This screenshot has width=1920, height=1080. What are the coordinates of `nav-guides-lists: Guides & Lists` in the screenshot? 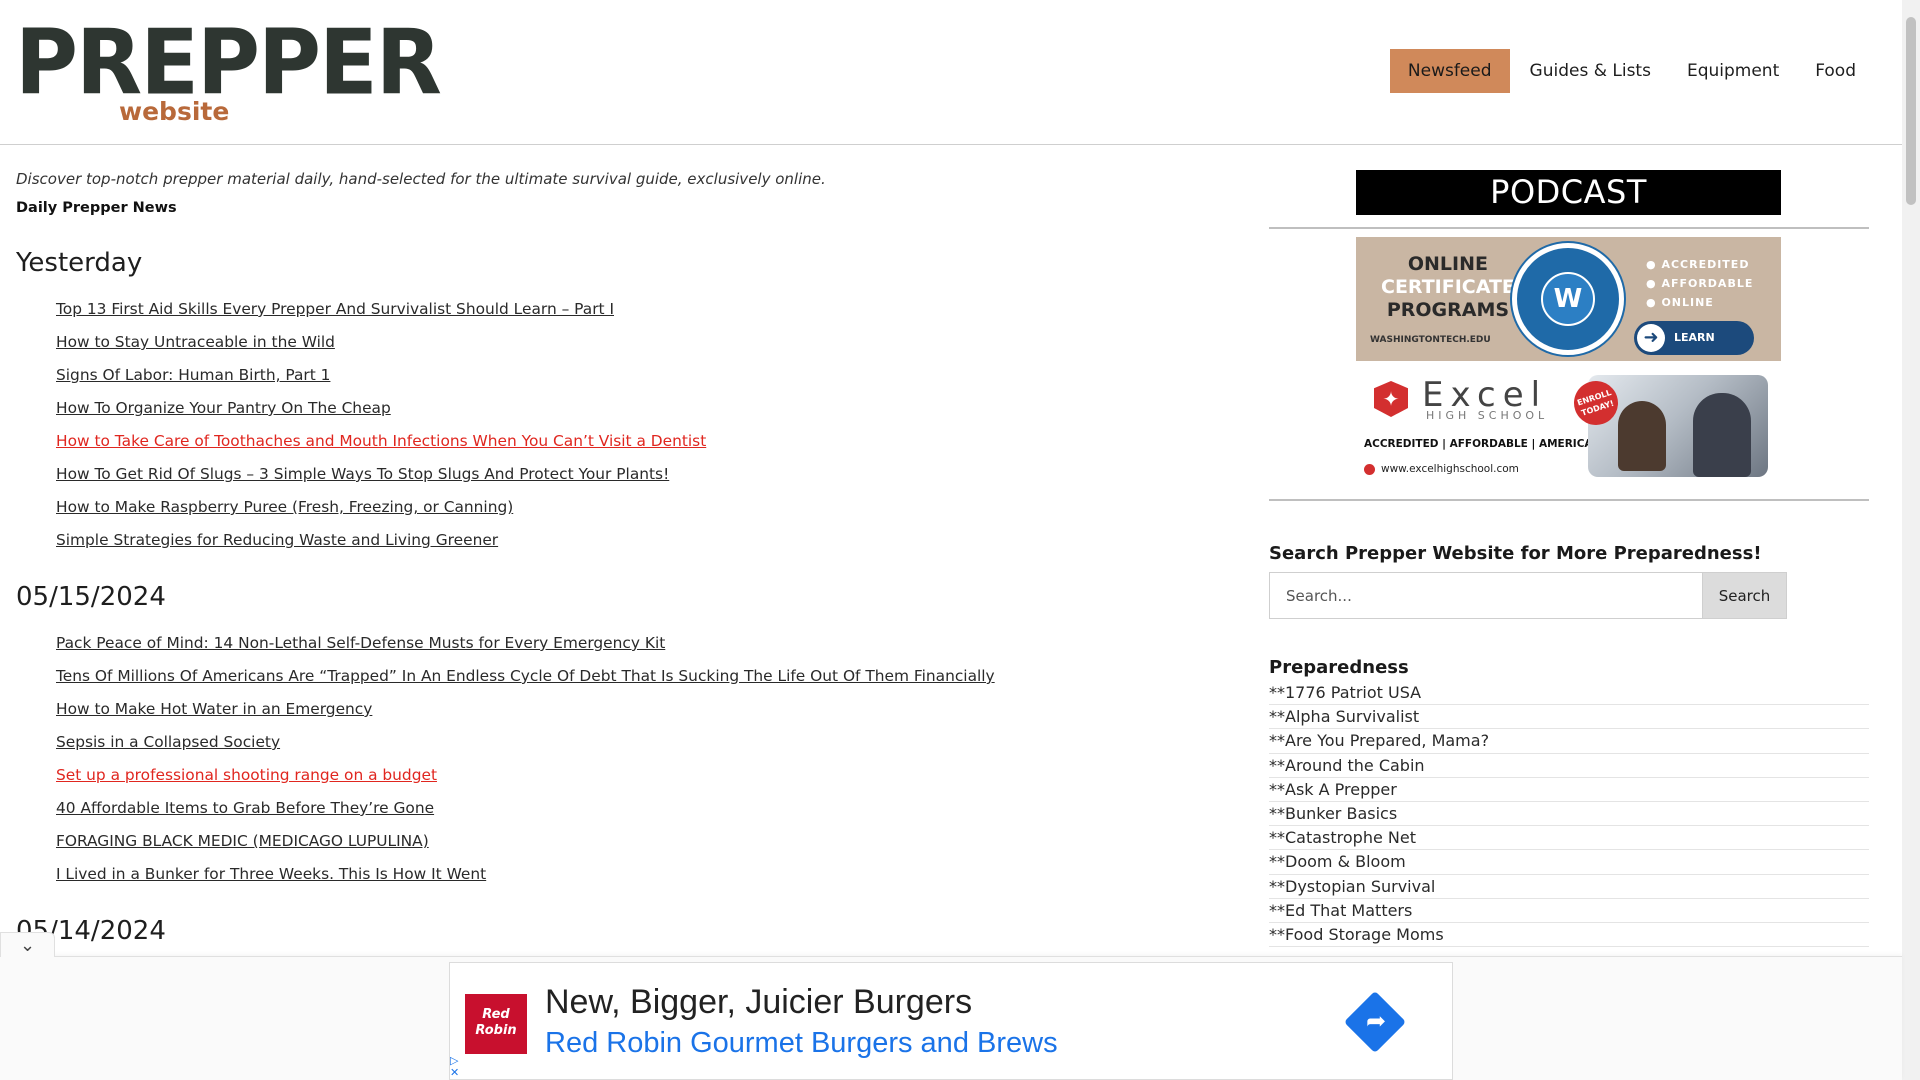 It's located at (1590, 71).